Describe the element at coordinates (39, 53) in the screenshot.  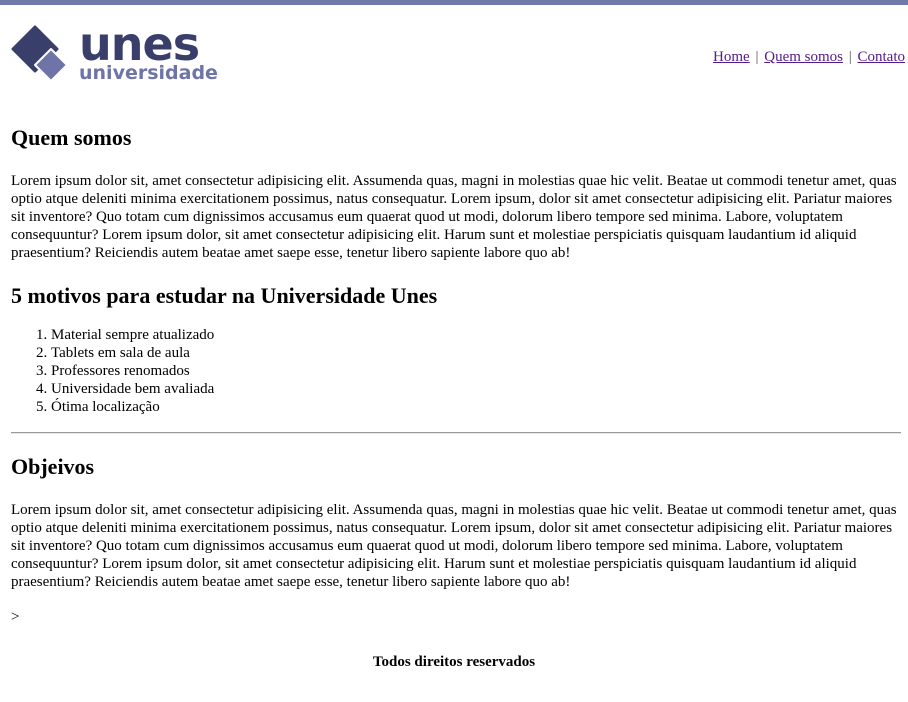
I see `diamond-logo-icon` at that location.